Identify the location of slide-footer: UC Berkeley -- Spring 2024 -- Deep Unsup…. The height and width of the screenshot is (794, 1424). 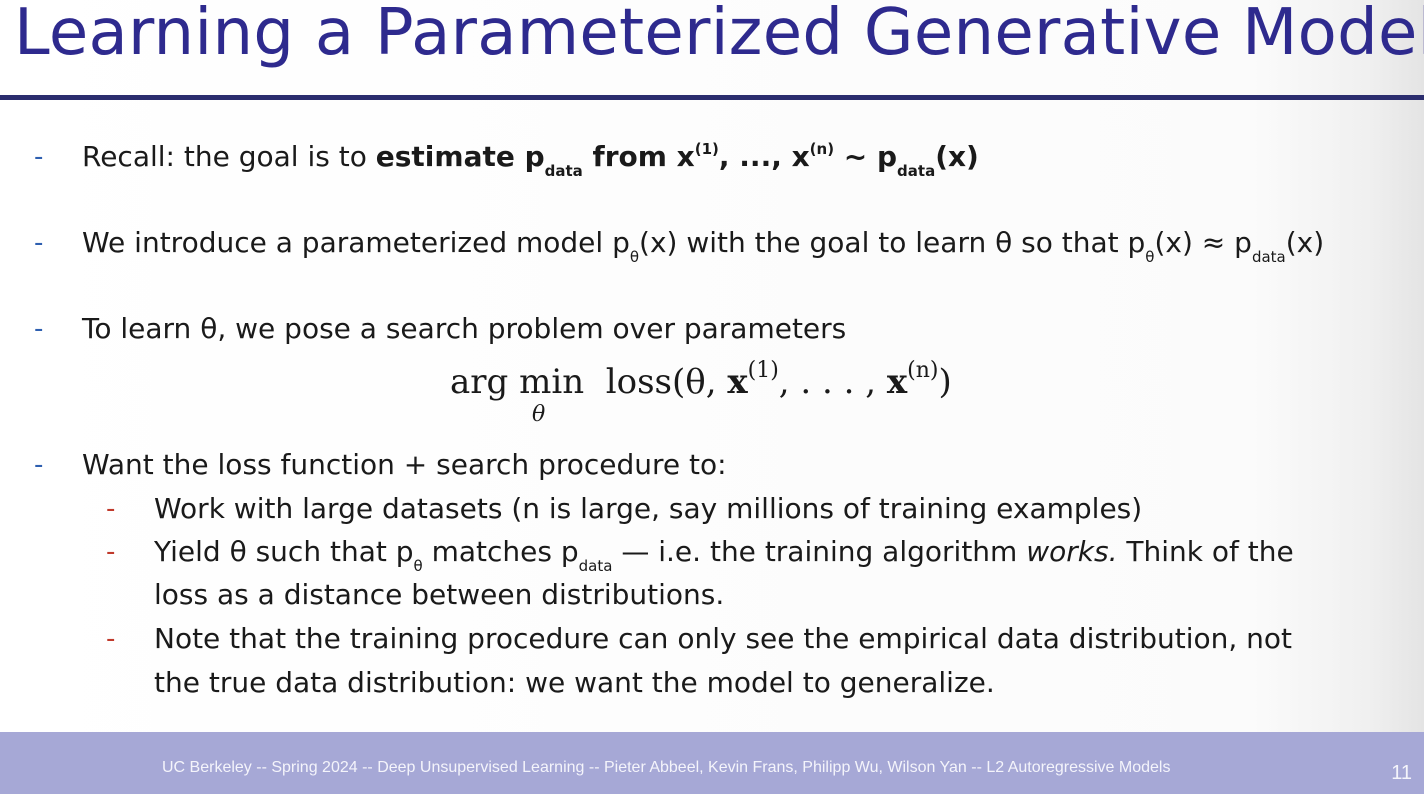
(712, 763).